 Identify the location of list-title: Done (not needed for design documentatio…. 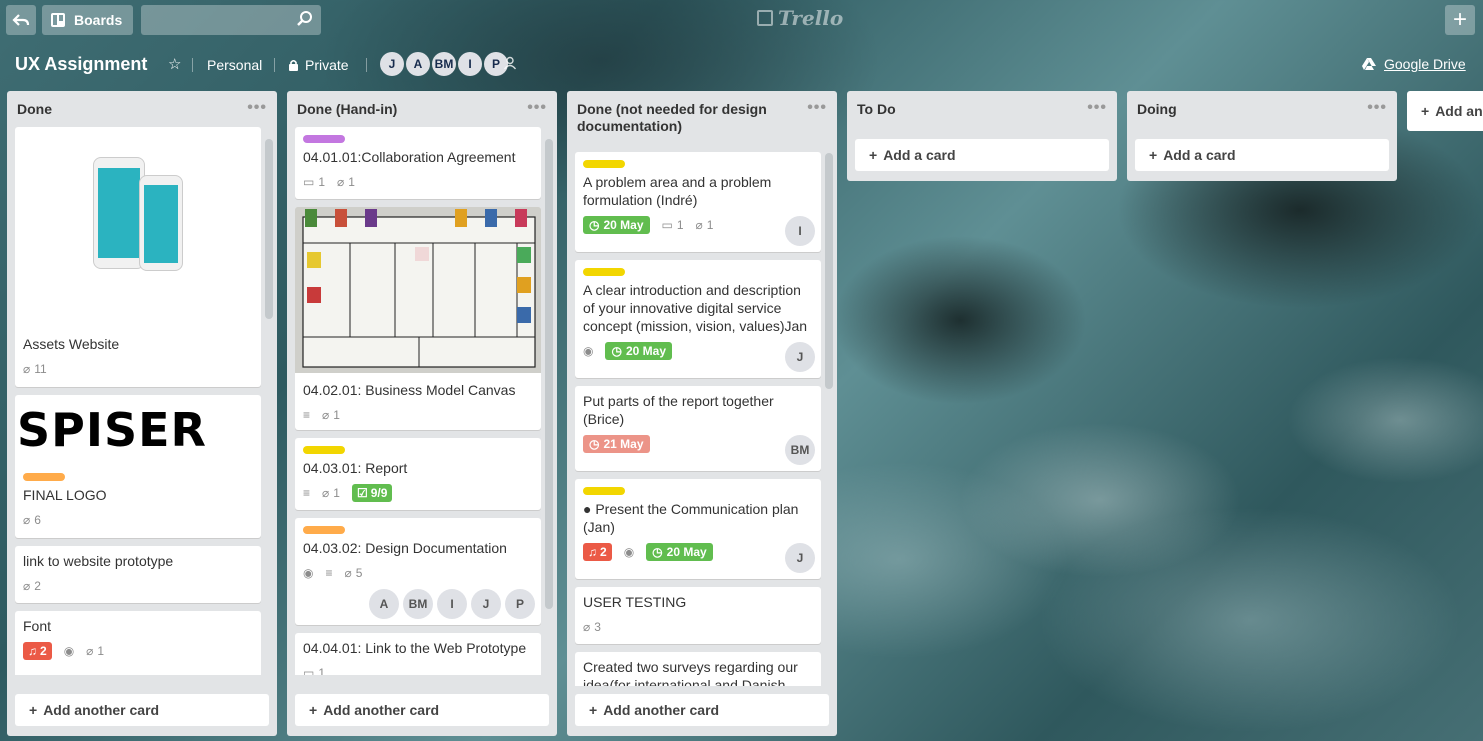
(672, 117).